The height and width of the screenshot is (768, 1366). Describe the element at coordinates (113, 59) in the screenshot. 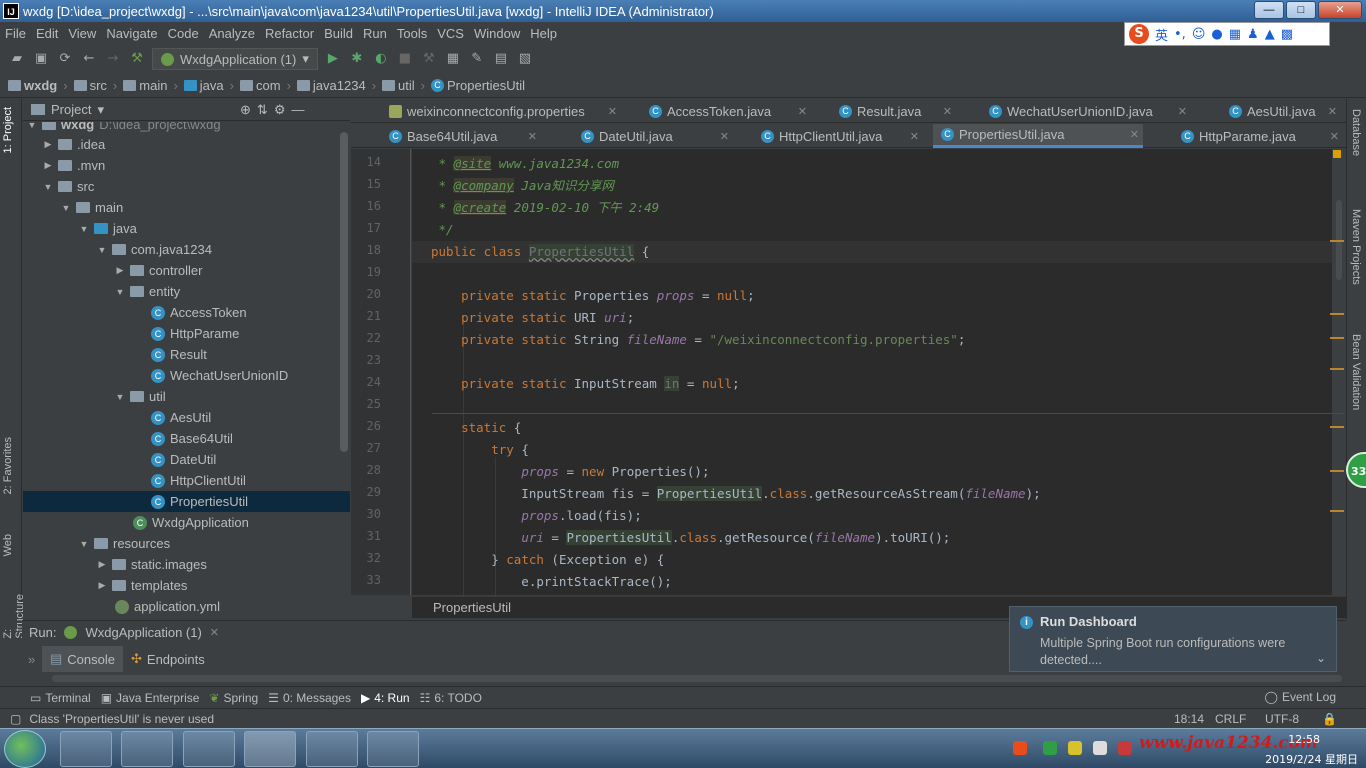

I see `forward-arrow-icon: →` at that location.